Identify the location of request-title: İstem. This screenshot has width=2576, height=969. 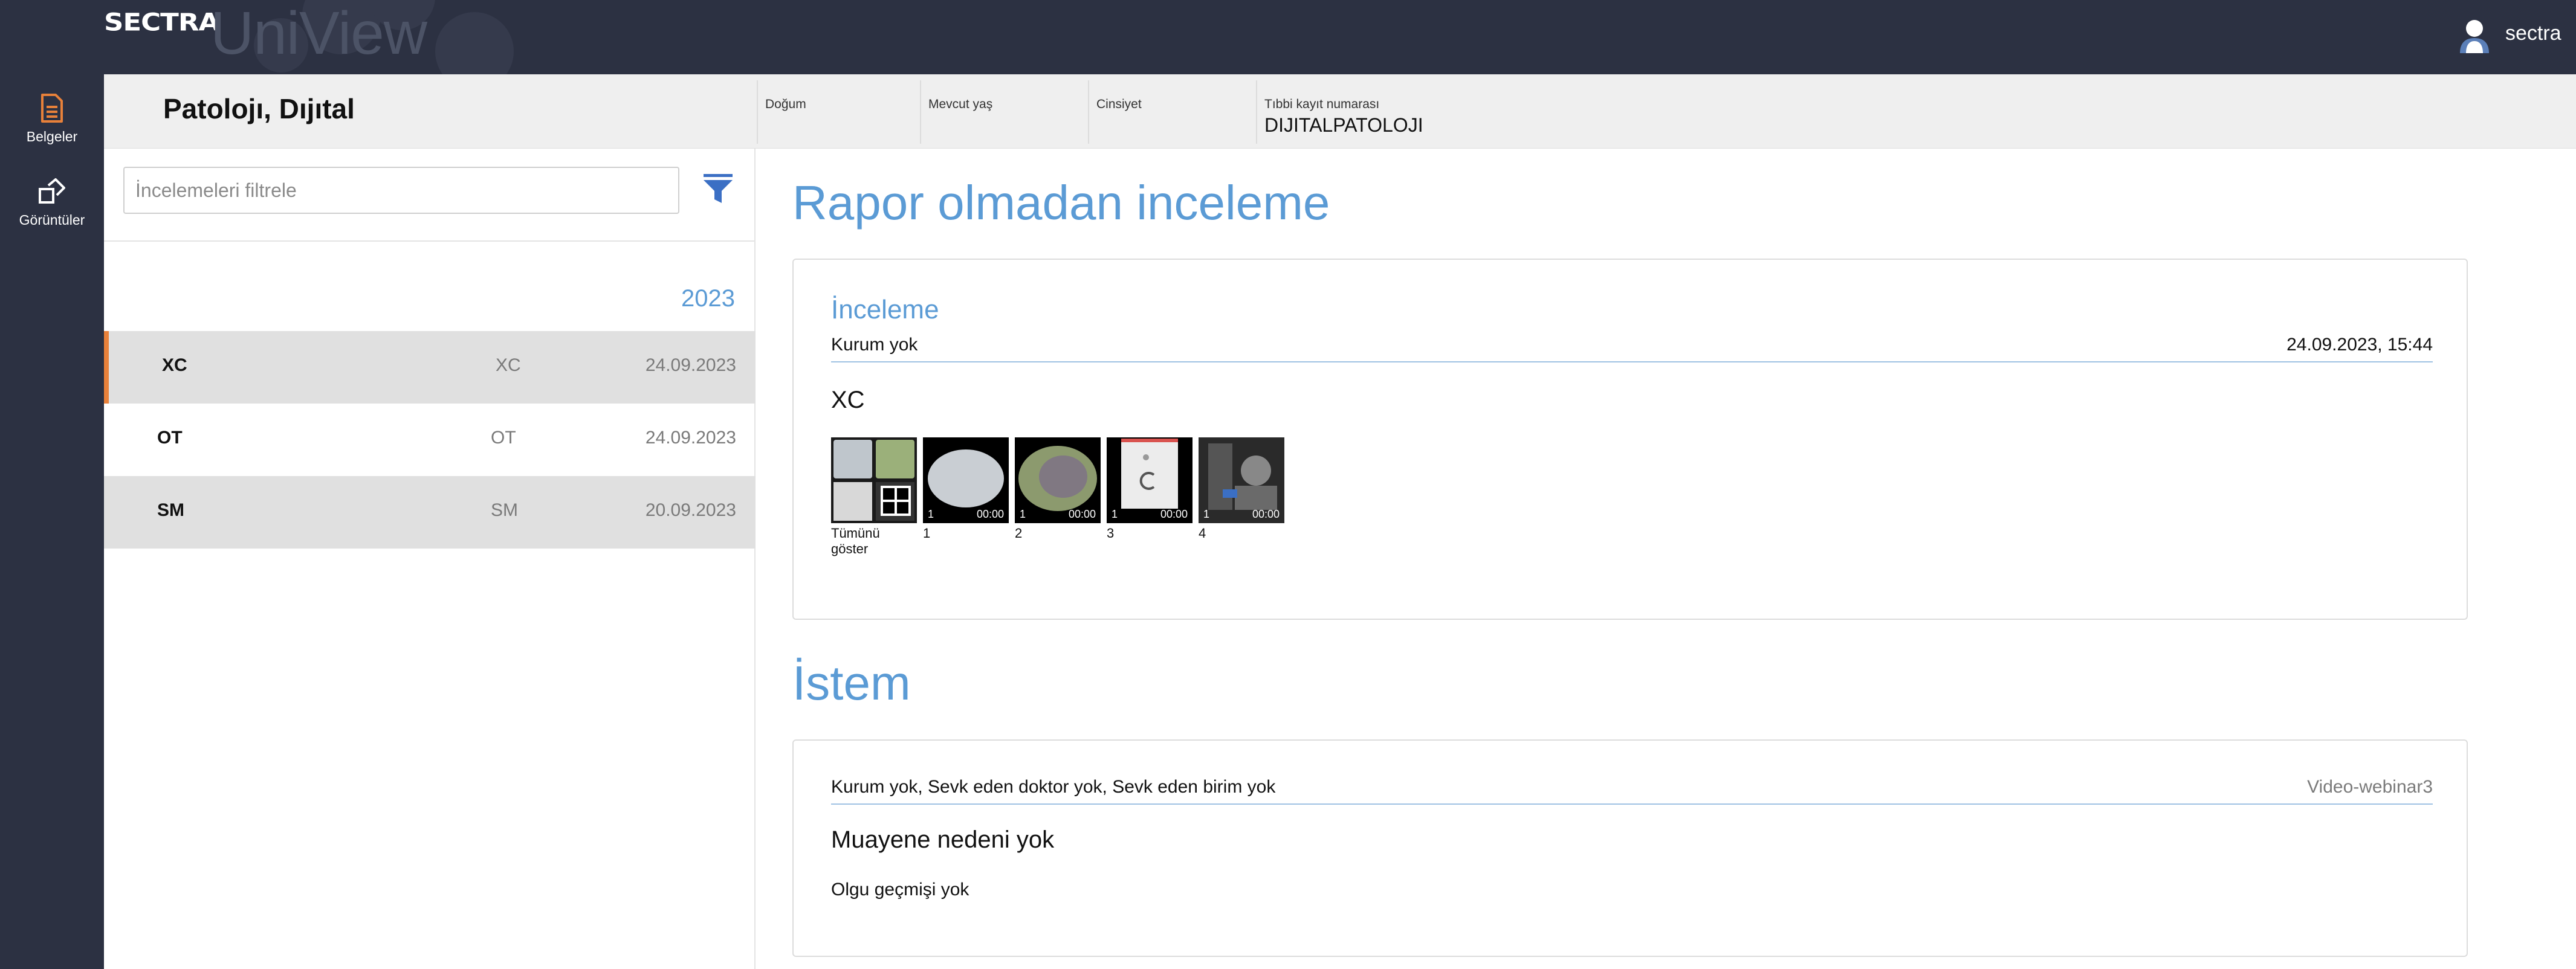
(851, 683).